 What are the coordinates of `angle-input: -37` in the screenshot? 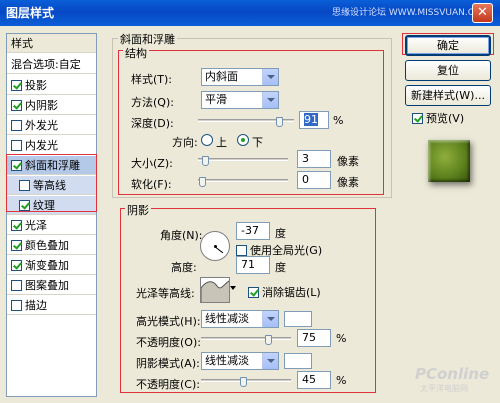 It's located at (253, 231).